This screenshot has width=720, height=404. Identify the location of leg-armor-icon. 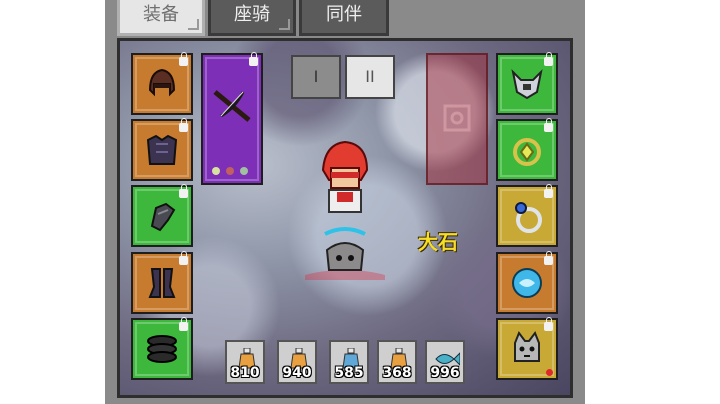
(162, 283).